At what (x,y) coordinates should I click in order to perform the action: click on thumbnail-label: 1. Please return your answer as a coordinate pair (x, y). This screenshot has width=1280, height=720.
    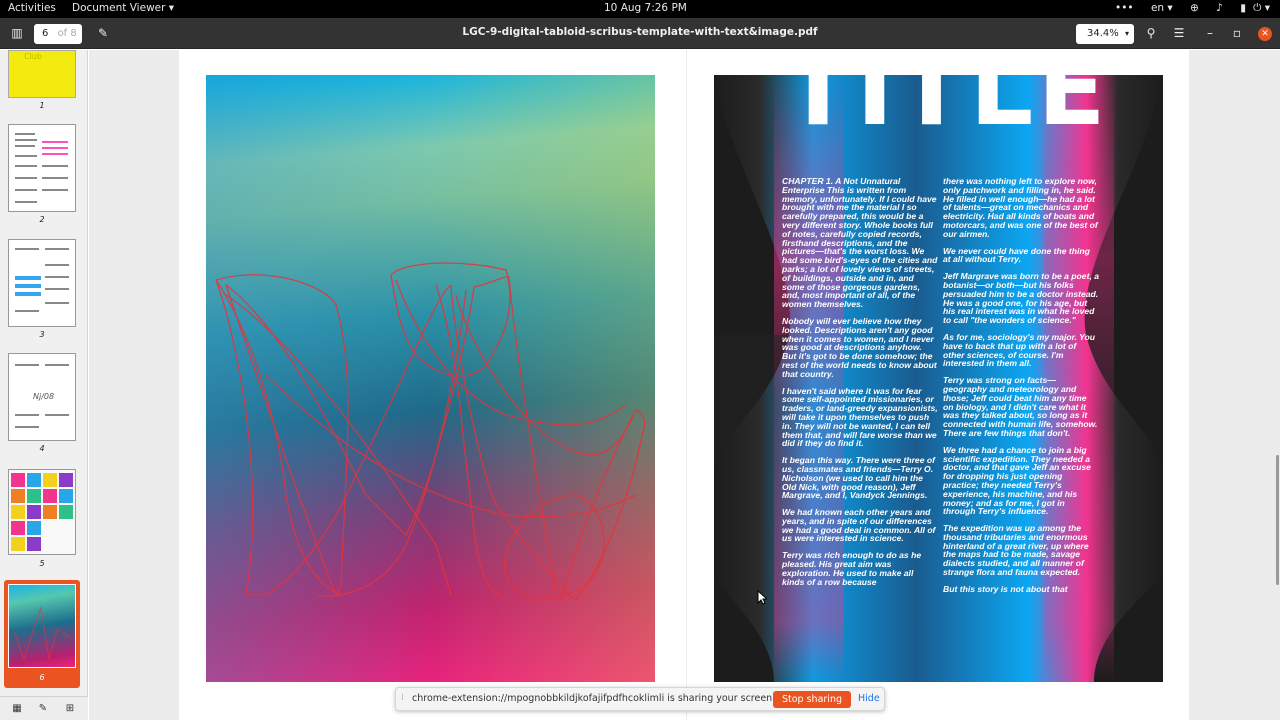
    Looking at the image, I should click on (42, 105).